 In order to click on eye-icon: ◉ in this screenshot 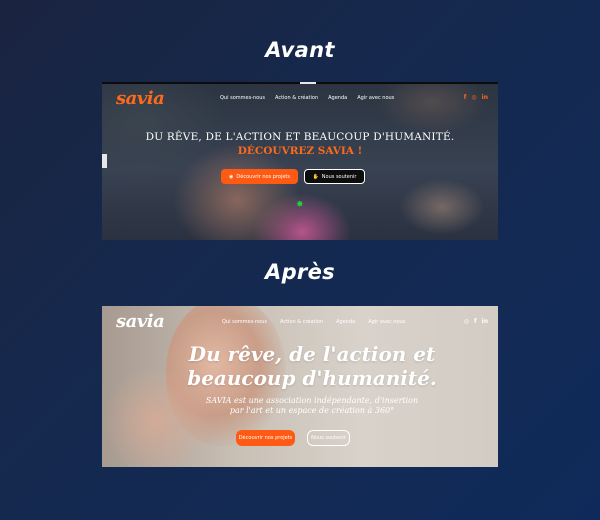, I will do `click(231, 176)`.